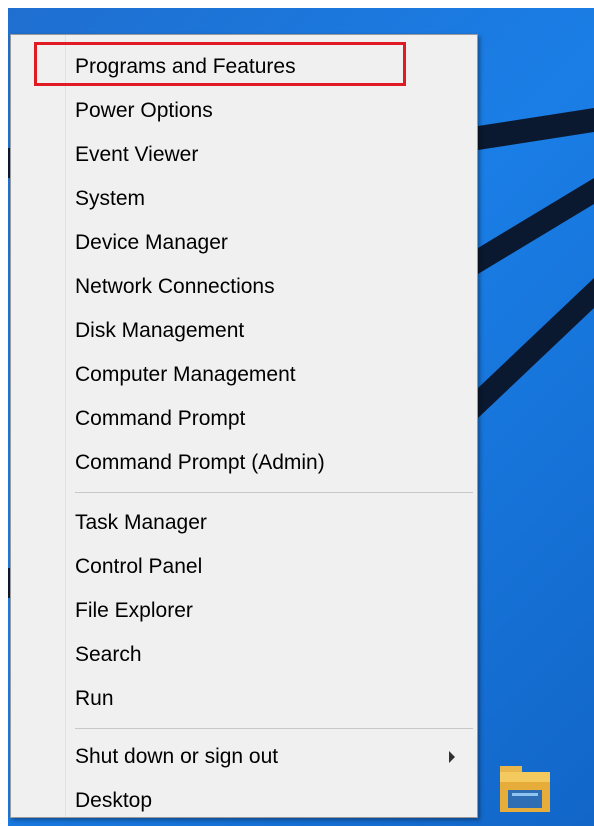 Image resolution: width=594 pixels, height=826 pixels. What do you see at coordinates (141, 522) in the screenshot?
I see `menu-item-label: Task Manager` at bounding box center [141, 522].